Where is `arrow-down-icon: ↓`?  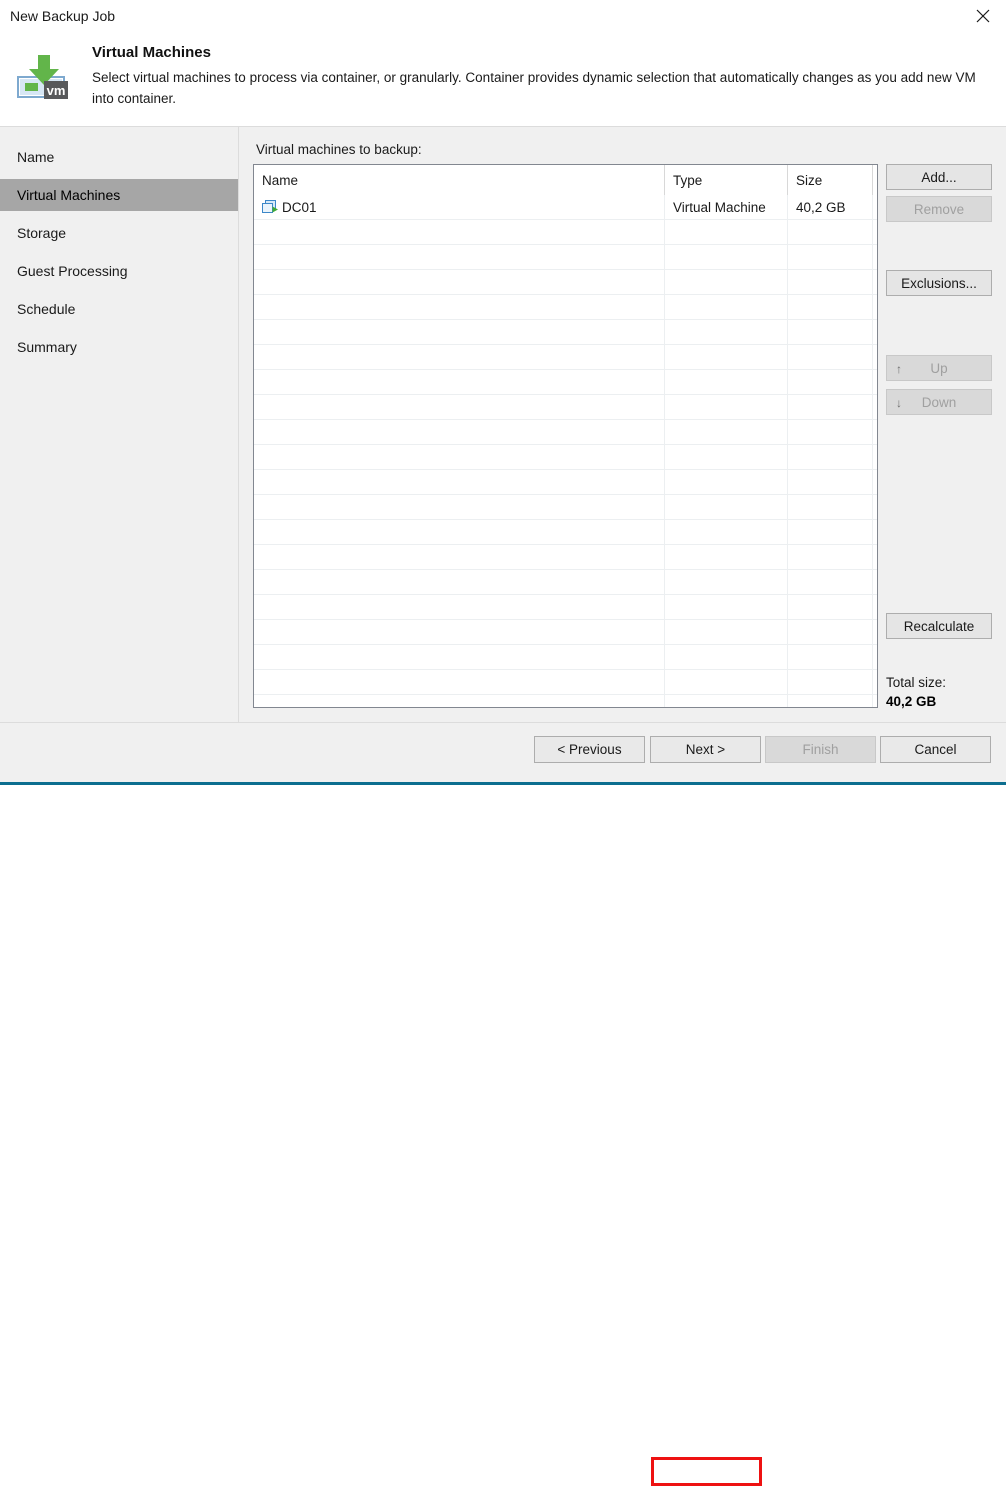
arrow-down-icon: ↓ is located at coordinates (899, 403).